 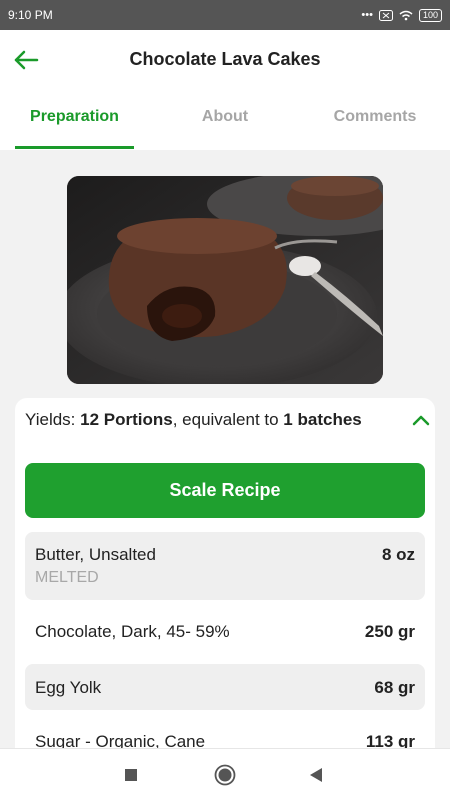 What do you see at coordinates (225, 490) in the screenshot?
I see `scale-recipe-button: Scale Recipe` at bounding box center [225, 490].